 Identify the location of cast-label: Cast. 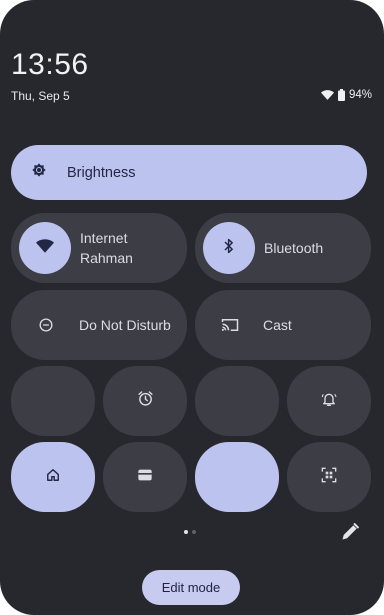
(277, 325).